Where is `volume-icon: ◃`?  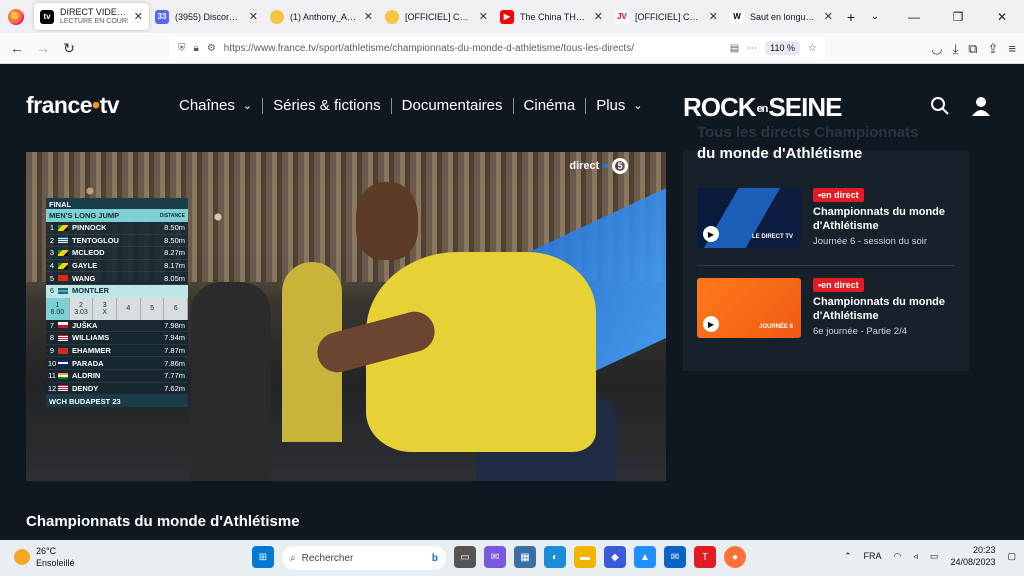 volume-icon: ◃ is located at coordinates (915, 556).